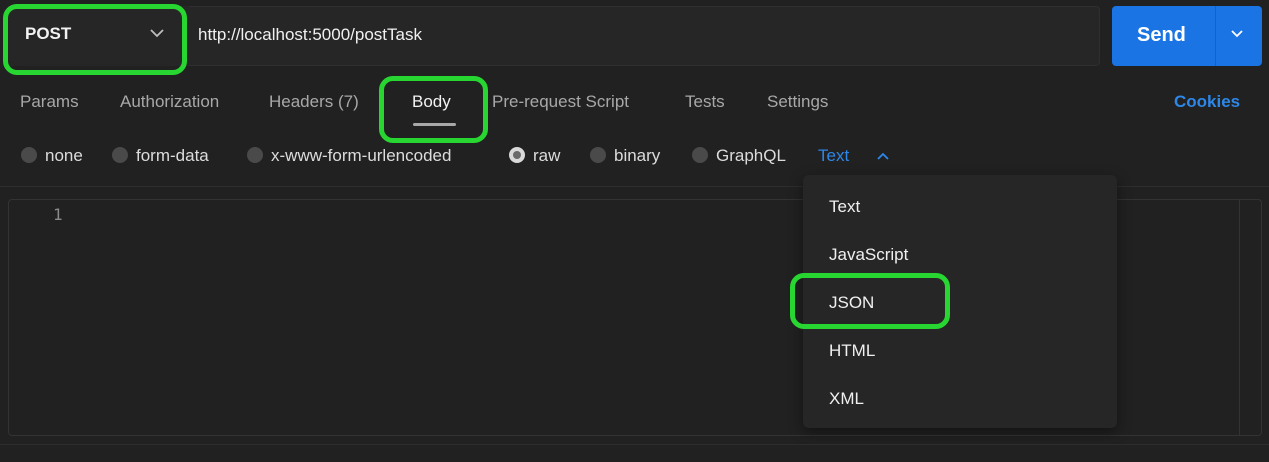  I want to click on menu-item-xml: XML, so click(846, 399).